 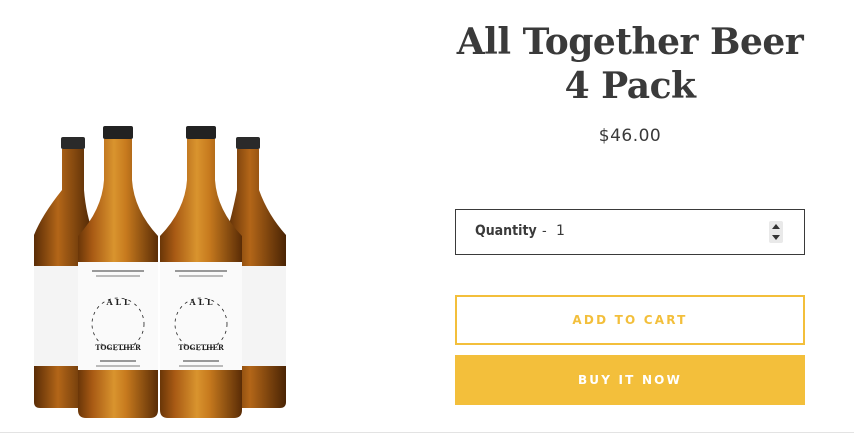 What do you see at coordinates (201, 272) in the screenshot?
I see `bottle-front-2: A L L TOGETHER` at bounding box center [201, 272].